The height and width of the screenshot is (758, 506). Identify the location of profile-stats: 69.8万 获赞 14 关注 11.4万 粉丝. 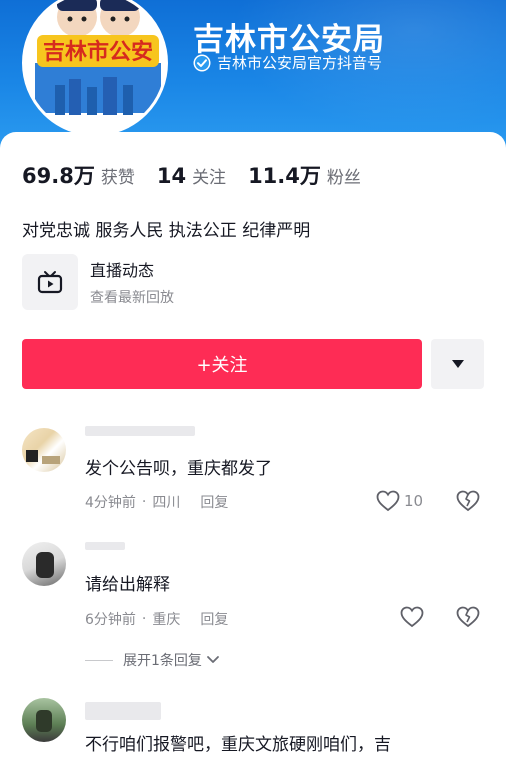
(202, 175).